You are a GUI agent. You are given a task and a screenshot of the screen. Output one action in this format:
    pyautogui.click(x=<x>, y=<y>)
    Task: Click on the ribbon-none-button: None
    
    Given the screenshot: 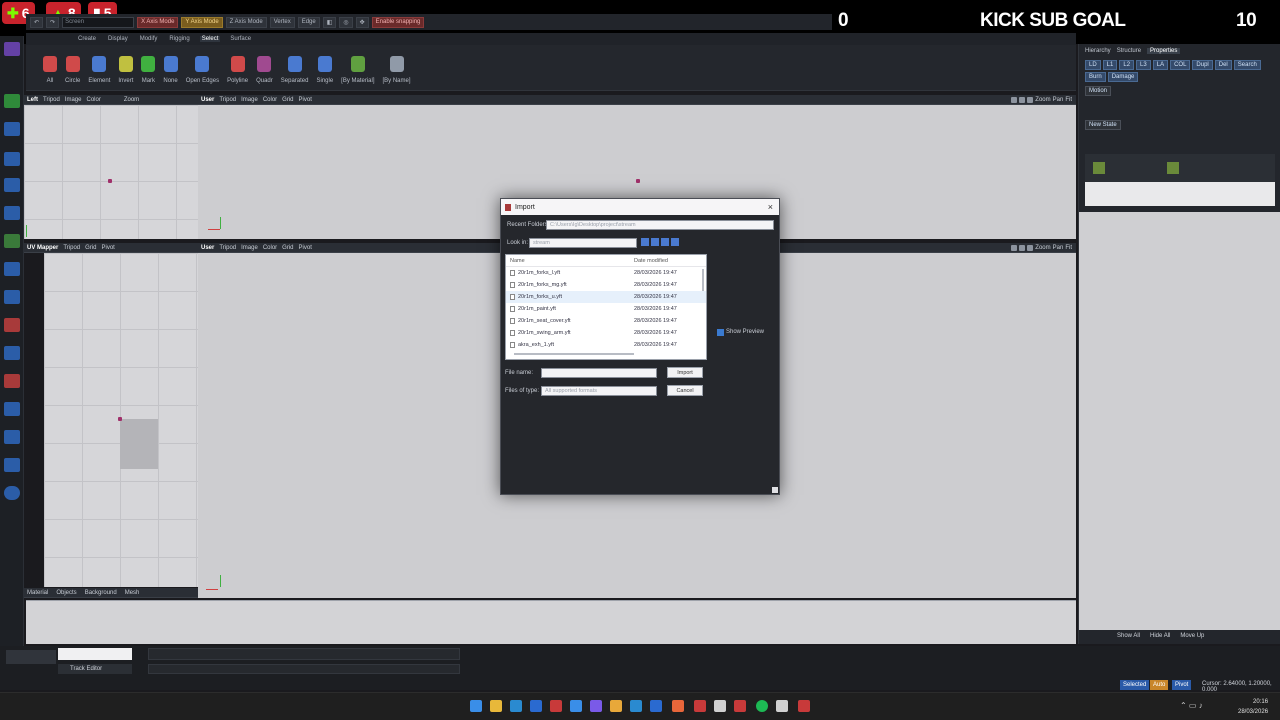 What is the action you would take?
    pyautogui.click(x=170, y=68)
    